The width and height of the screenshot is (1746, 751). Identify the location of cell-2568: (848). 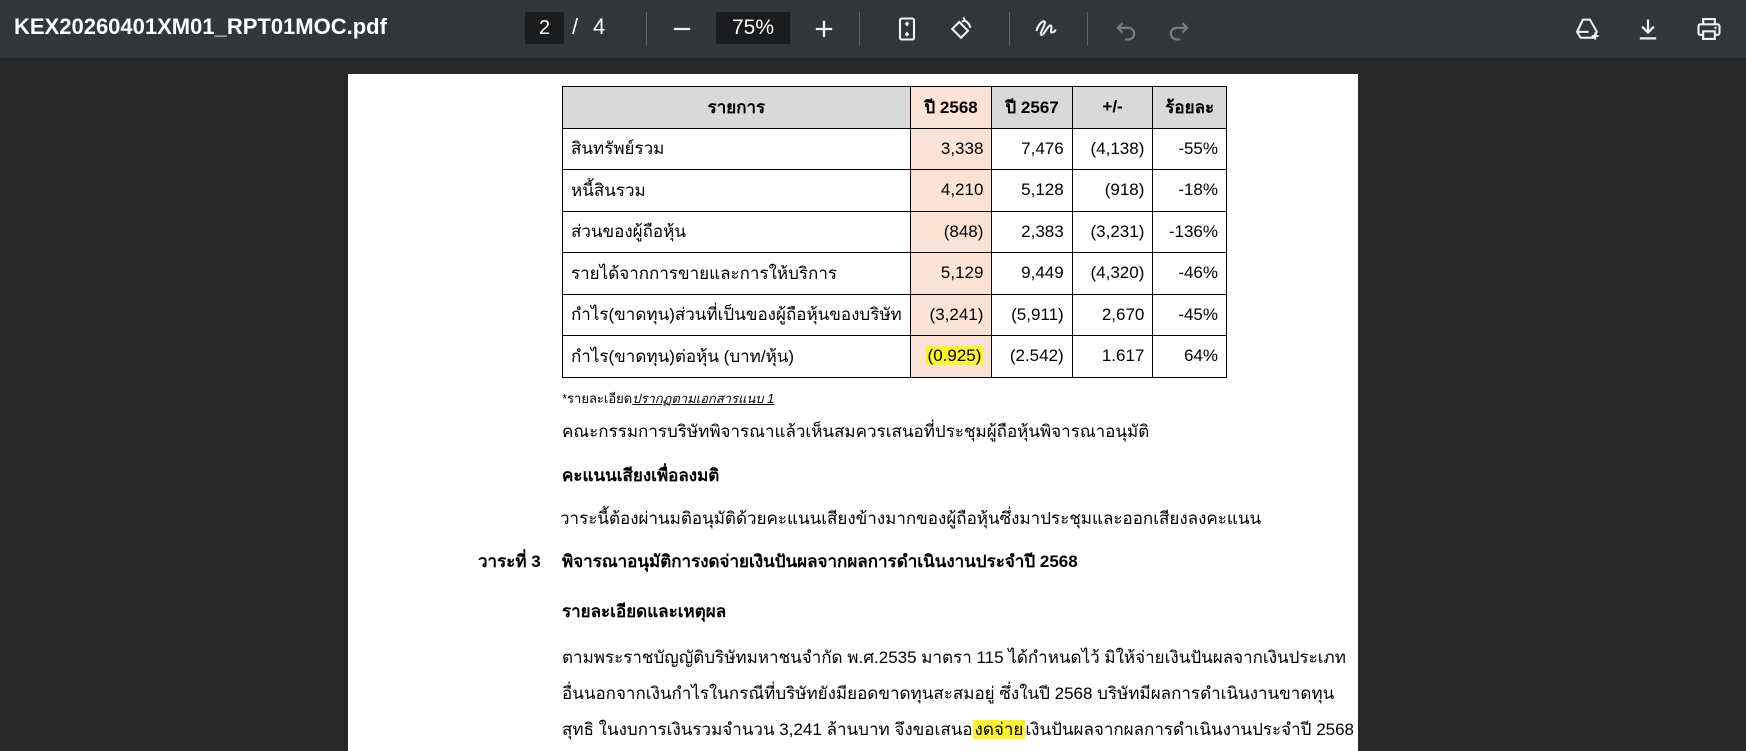
(951, 231).